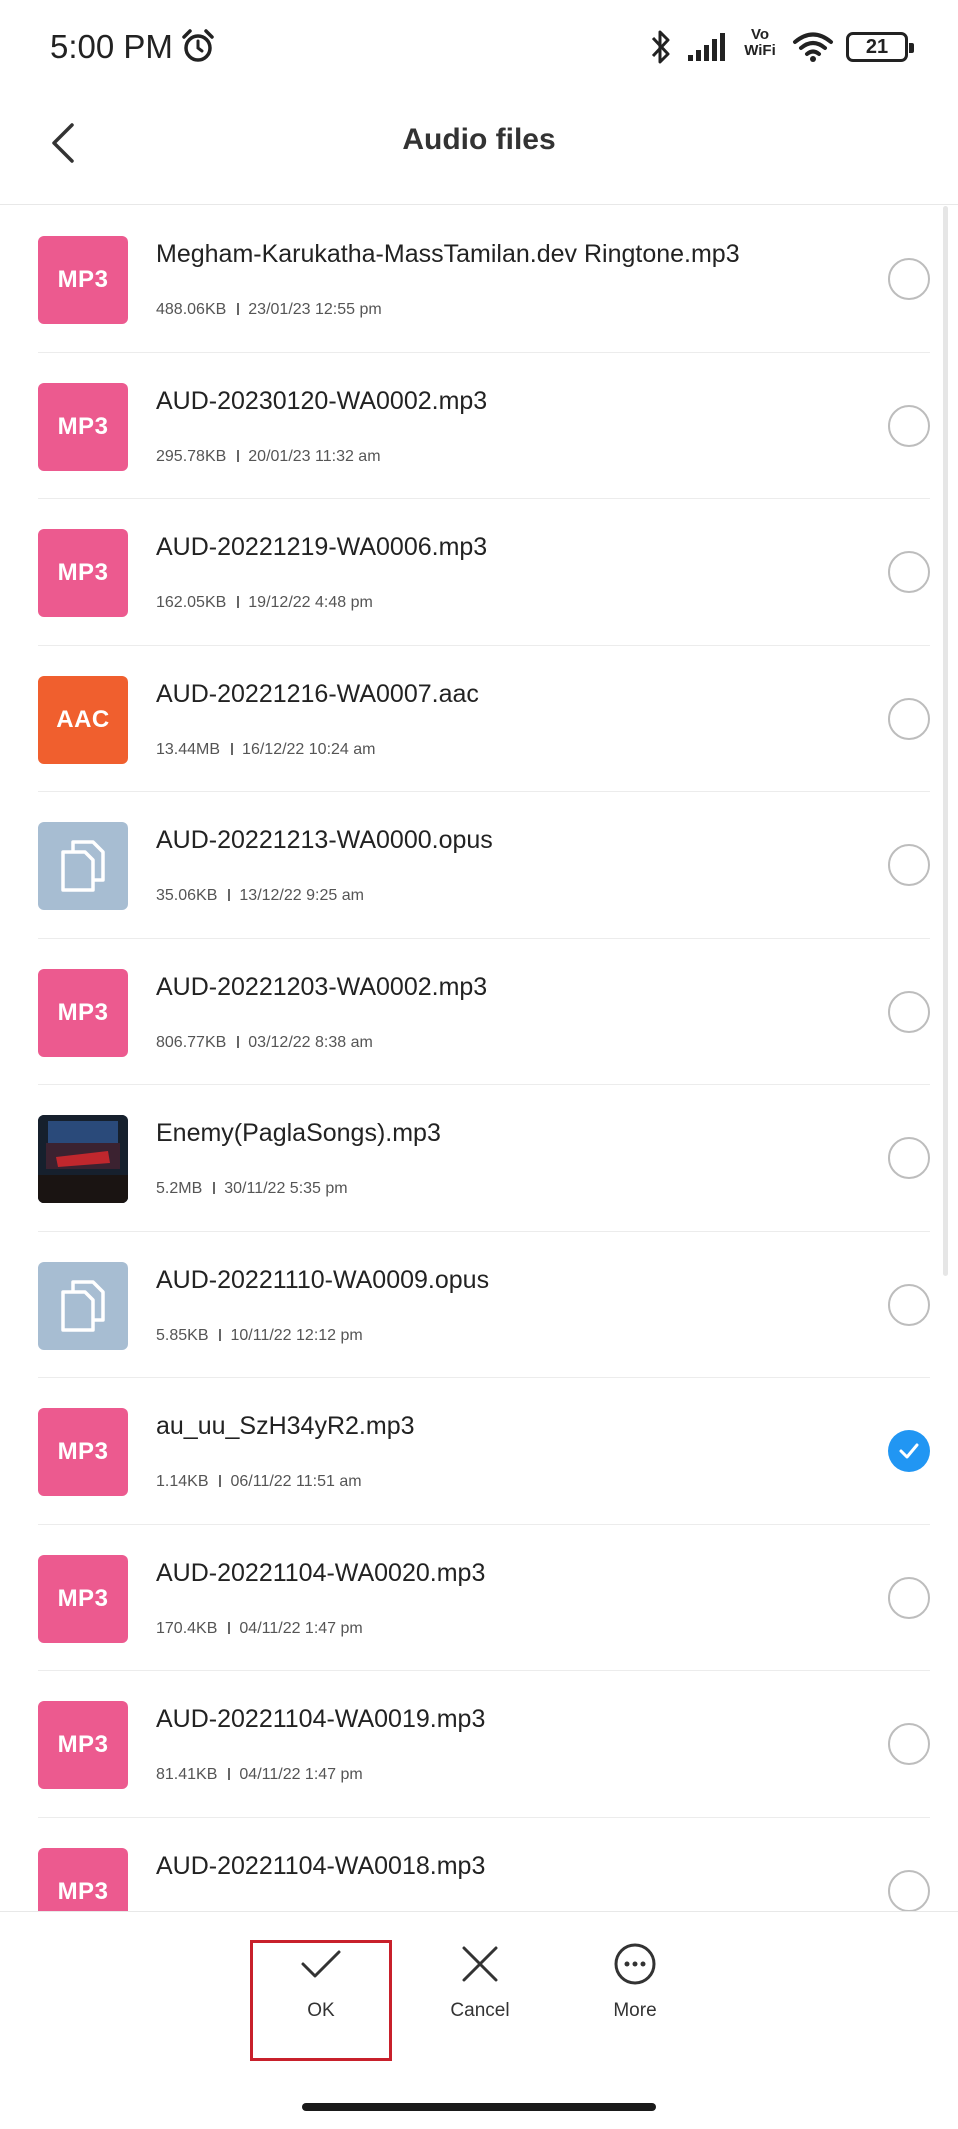 Image resolution: width=958 pixels, height=2129 pixels. I want to click on file-name: AUD-20221213-WA0000.opus, so click(324, 840).